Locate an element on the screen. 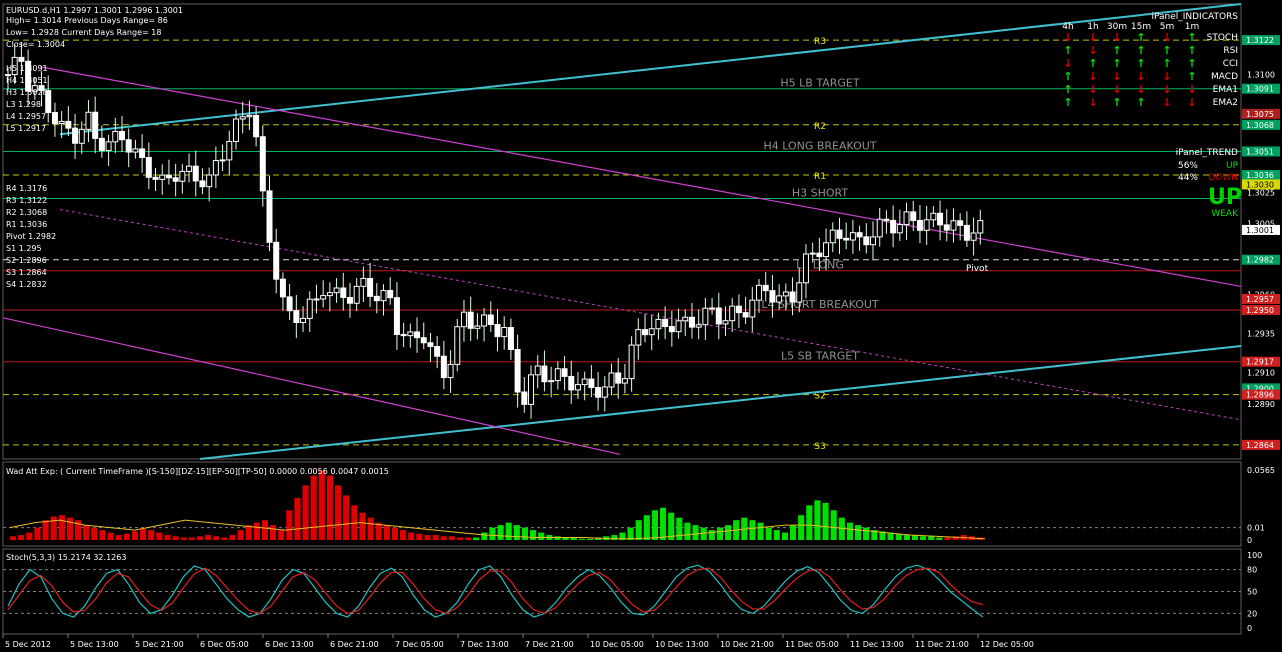 This screenshot has width=1282, height=652. price-tag-label: 1.2950 is located at coordinates (1260, 310).